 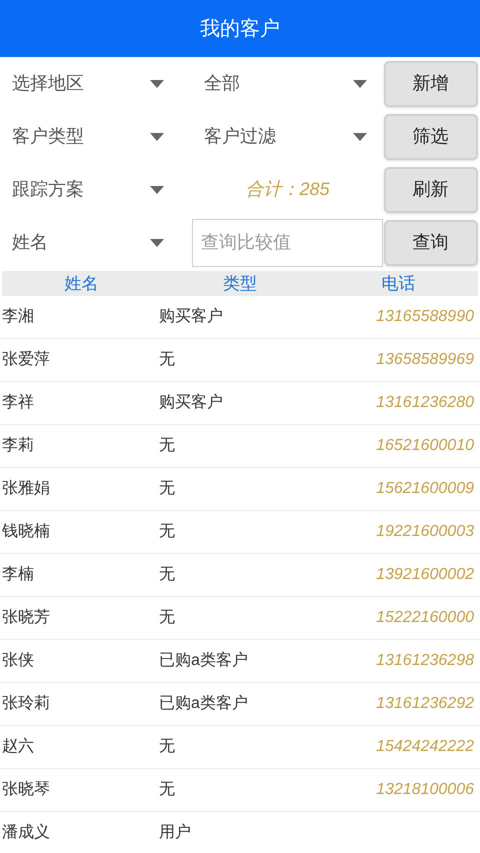 I want to click on phone-cell-text: 13161236298, so click(x=425, y=661).